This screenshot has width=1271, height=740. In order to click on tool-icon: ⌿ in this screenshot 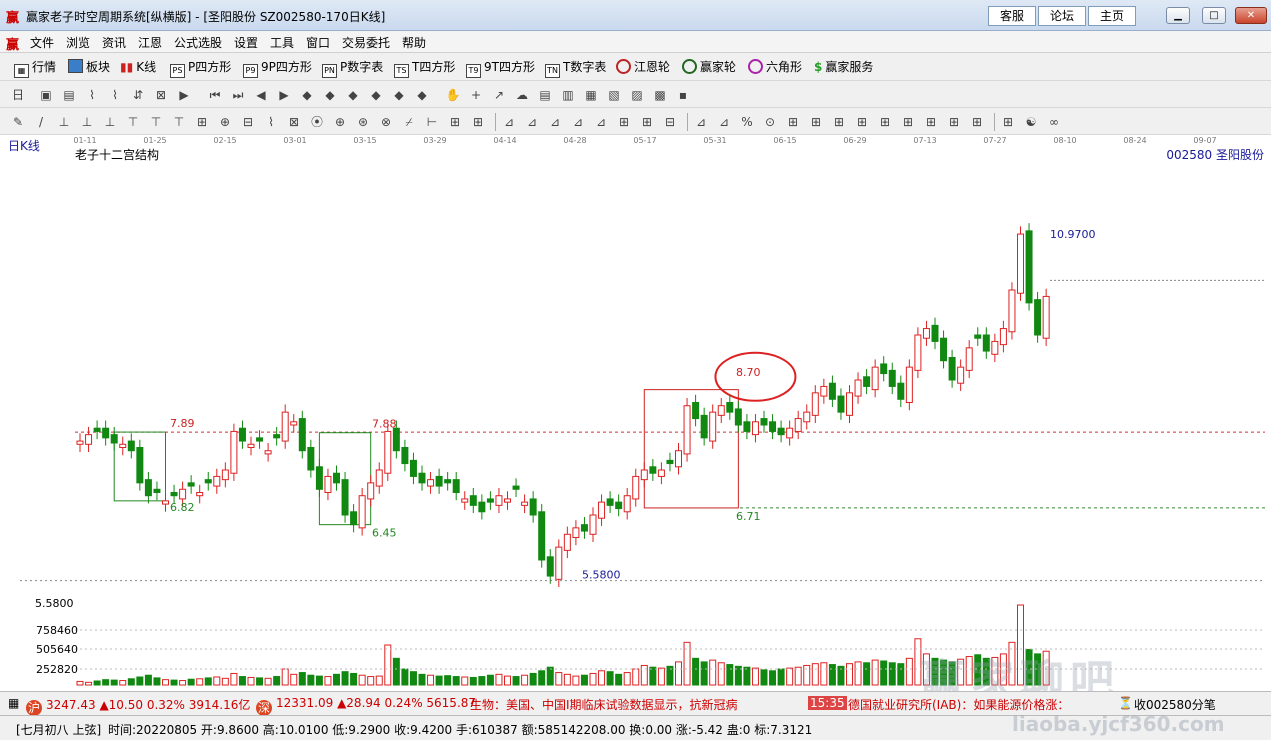, I will do `click(409, 122)`.